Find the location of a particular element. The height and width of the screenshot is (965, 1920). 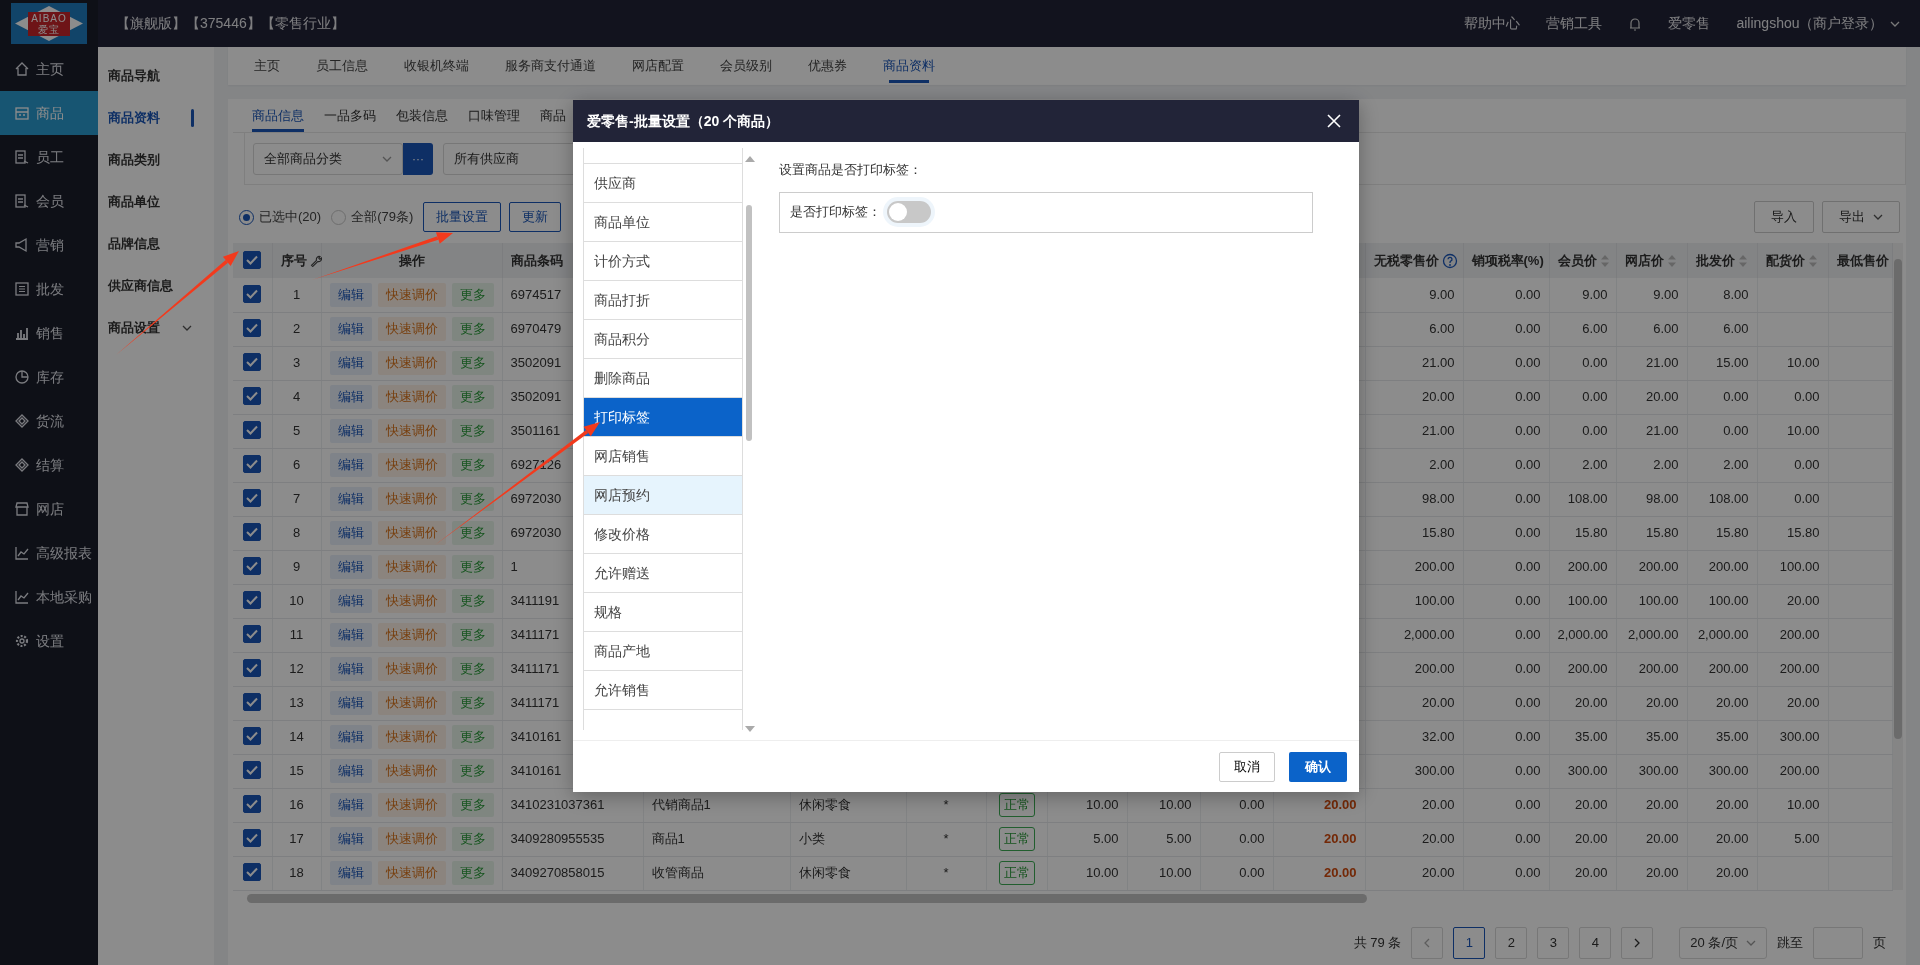

page-button: 4 is located at coordinates (1595, 942).